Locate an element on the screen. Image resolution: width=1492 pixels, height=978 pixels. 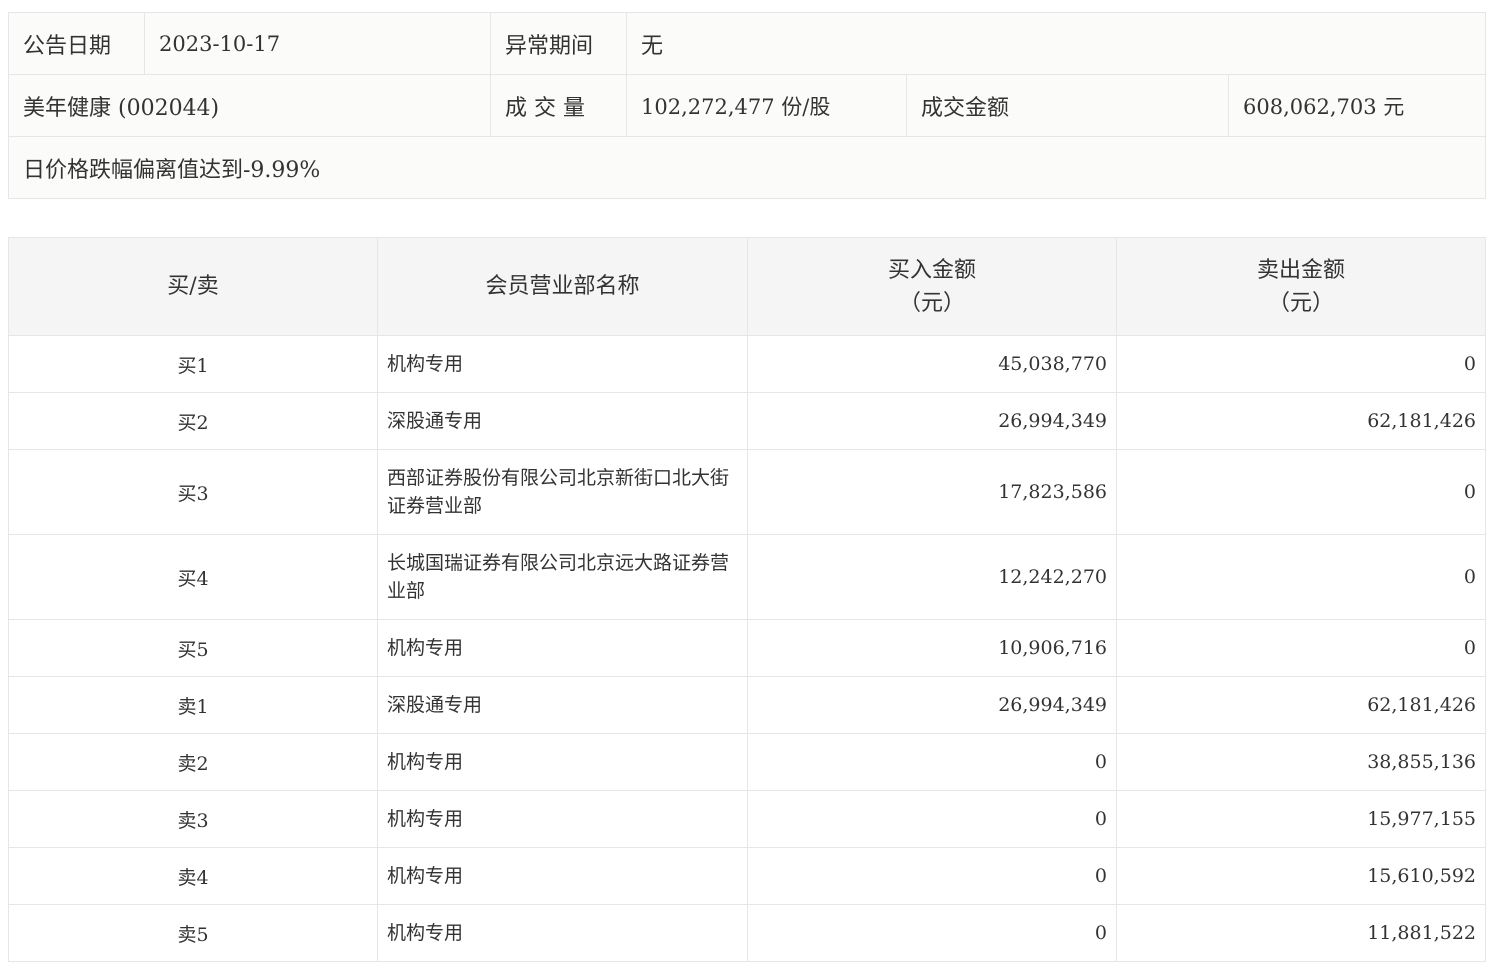
table-row: 卖5 机构专用 0 11,881,522 is located at coordinates (747, 933).